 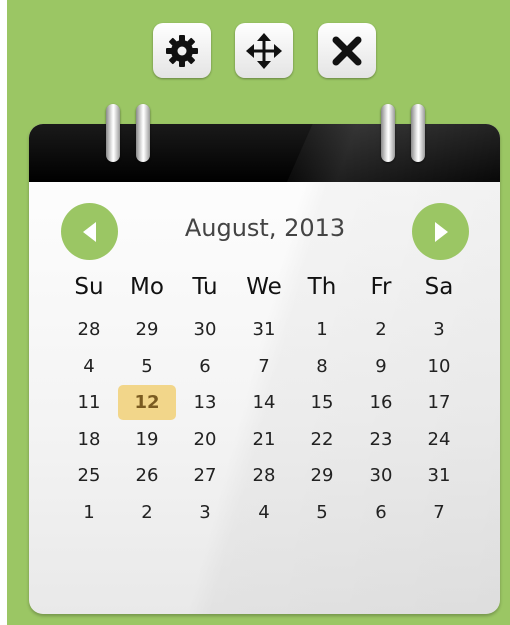 I want to click on calendar-day: 27, so click(x=205, y=476).